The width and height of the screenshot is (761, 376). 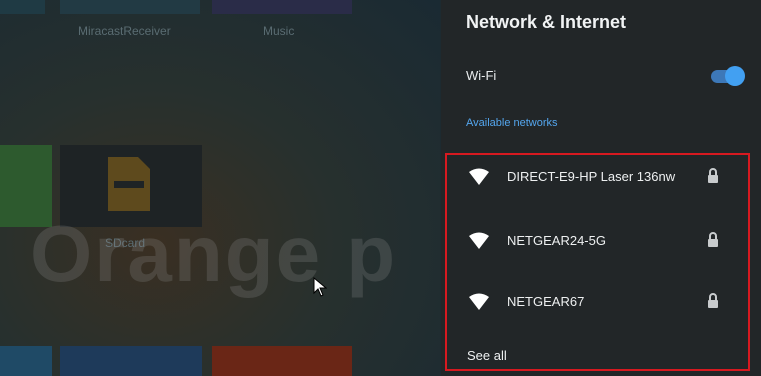 I want to click on app-label-music: Music, so click(x=279, y=31).